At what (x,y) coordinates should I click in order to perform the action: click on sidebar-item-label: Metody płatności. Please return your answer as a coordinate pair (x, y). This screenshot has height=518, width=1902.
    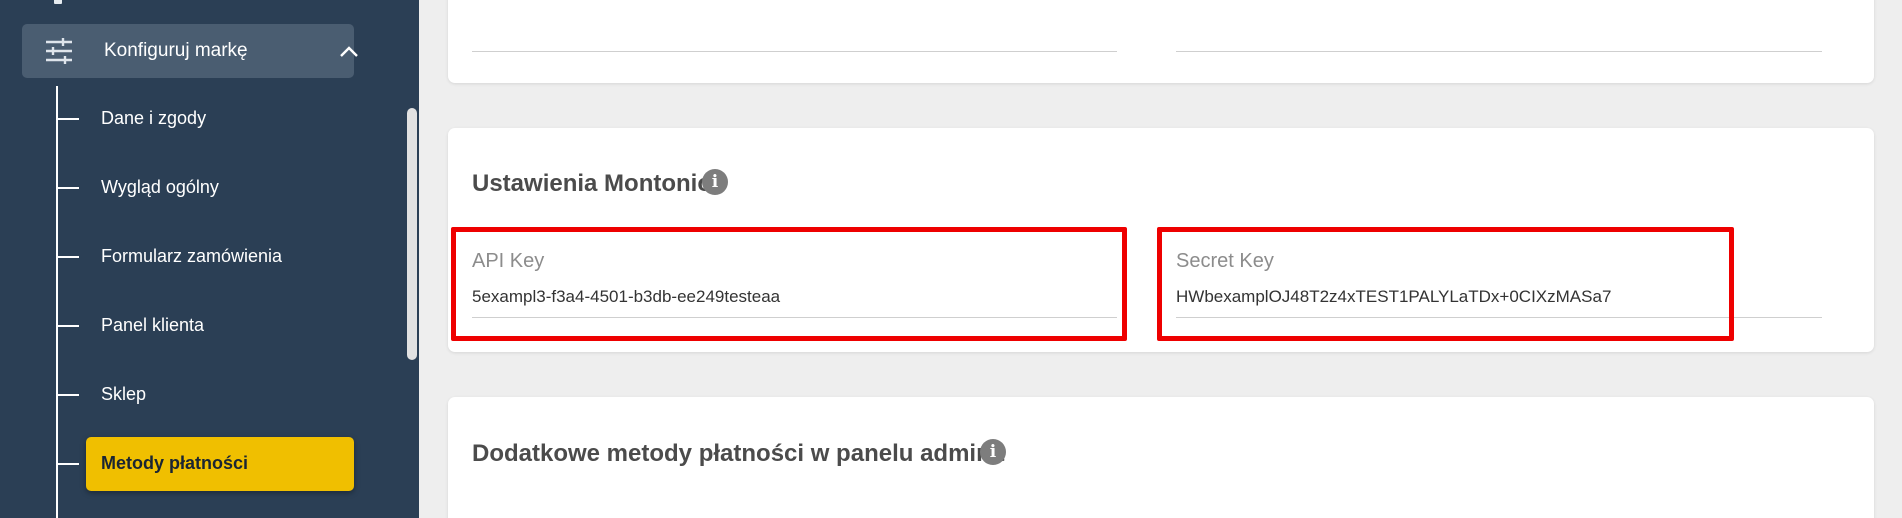
    Looking at the image, I should click on (175, 463).